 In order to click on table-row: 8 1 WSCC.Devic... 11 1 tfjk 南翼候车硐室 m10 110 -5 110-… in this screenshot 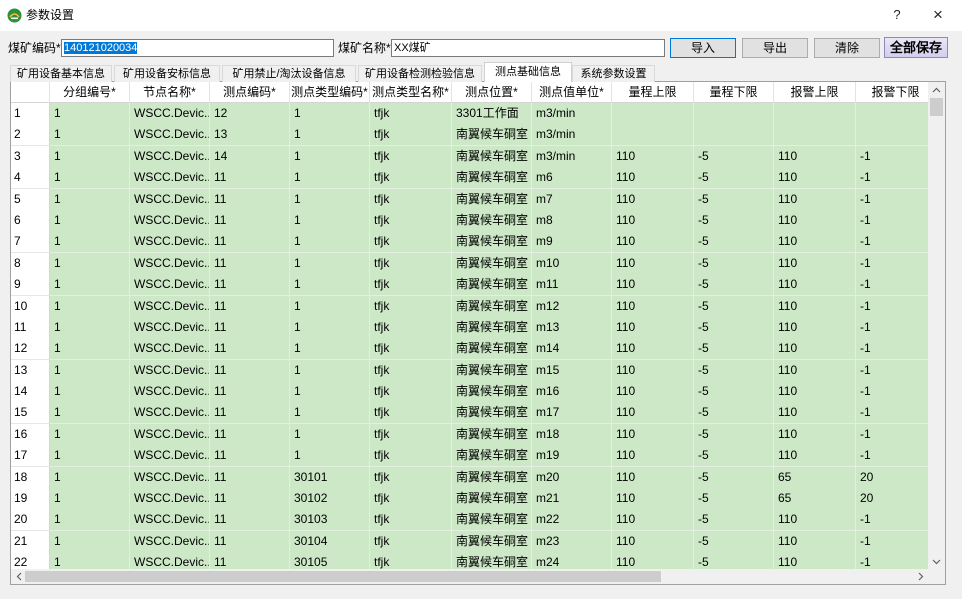, I will do `click(469, 263)`.